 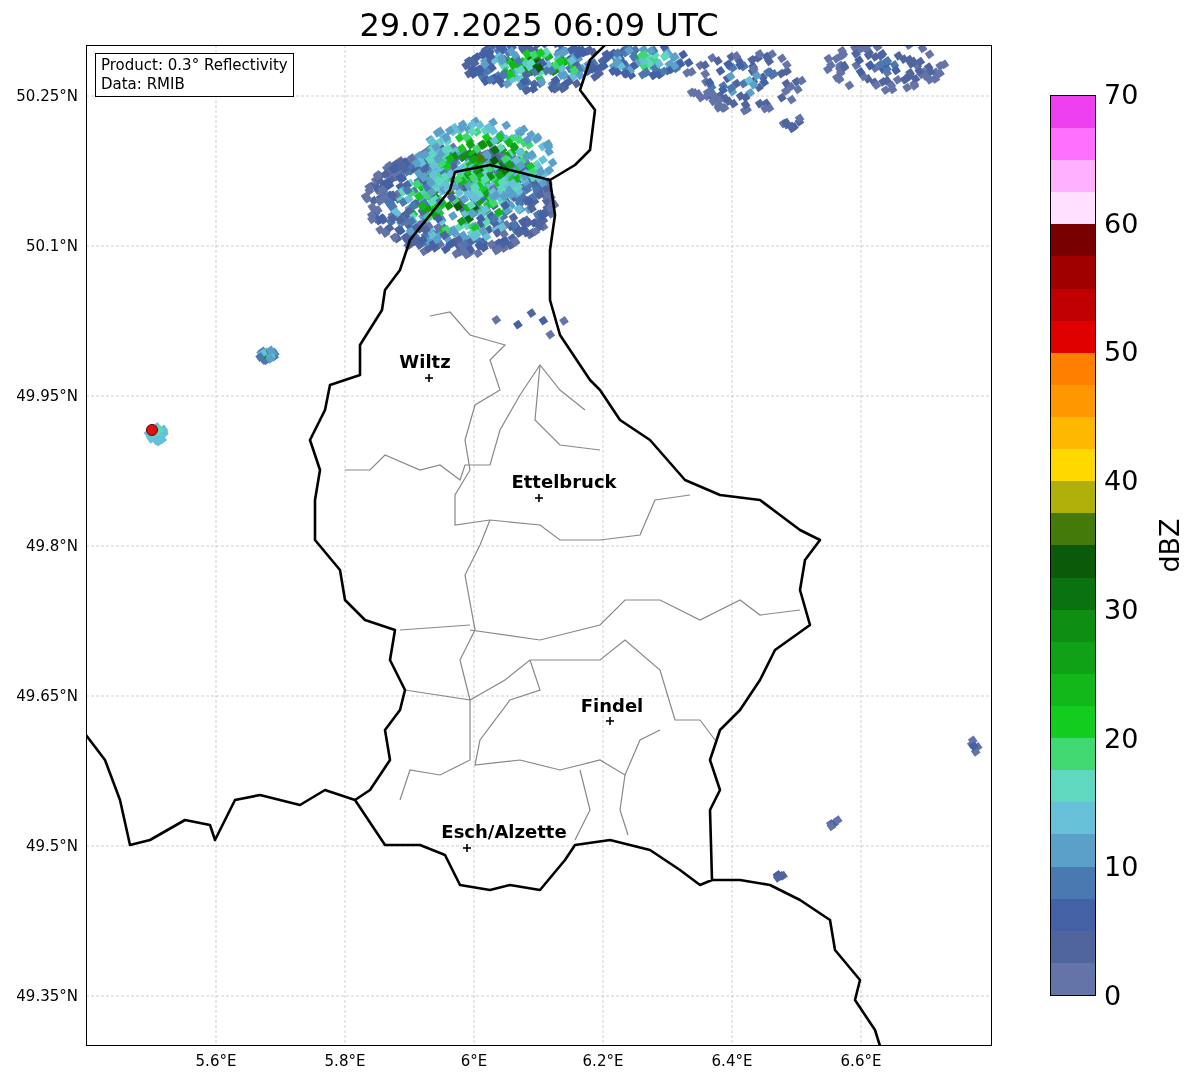 What do you see at coordinates (603, 1061) in the screenshot?
I see `axis-label: 6.2°E` at bounding box center [603, 1061].